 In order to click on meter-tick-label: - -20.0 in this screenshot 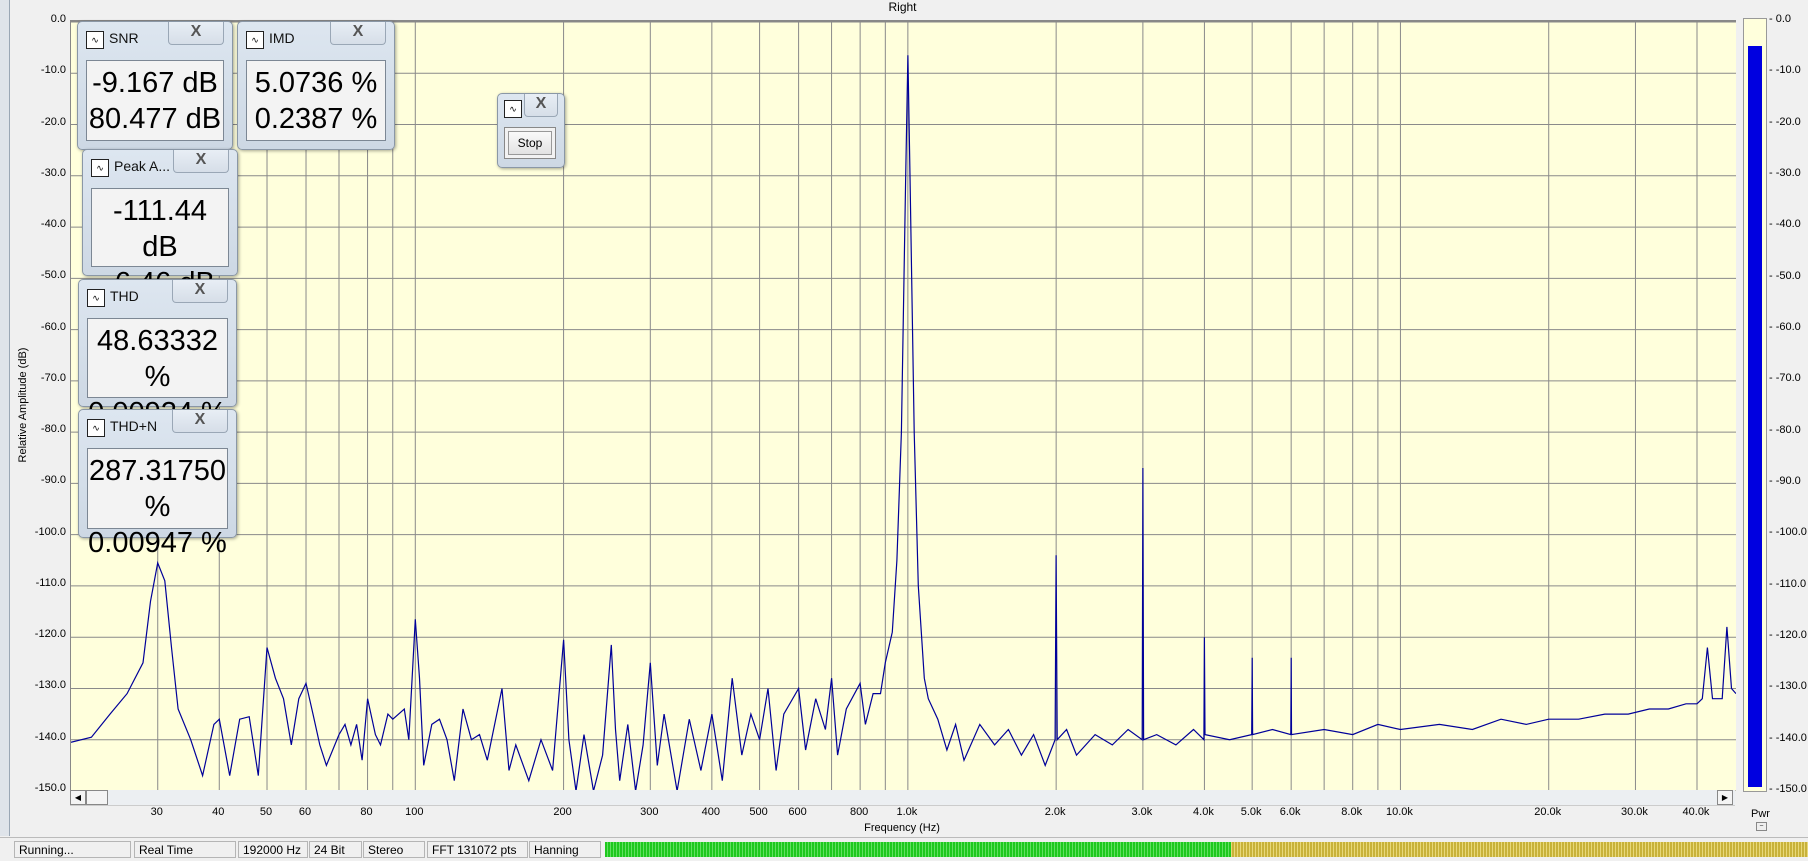, I will do `click(1785, 121)`.